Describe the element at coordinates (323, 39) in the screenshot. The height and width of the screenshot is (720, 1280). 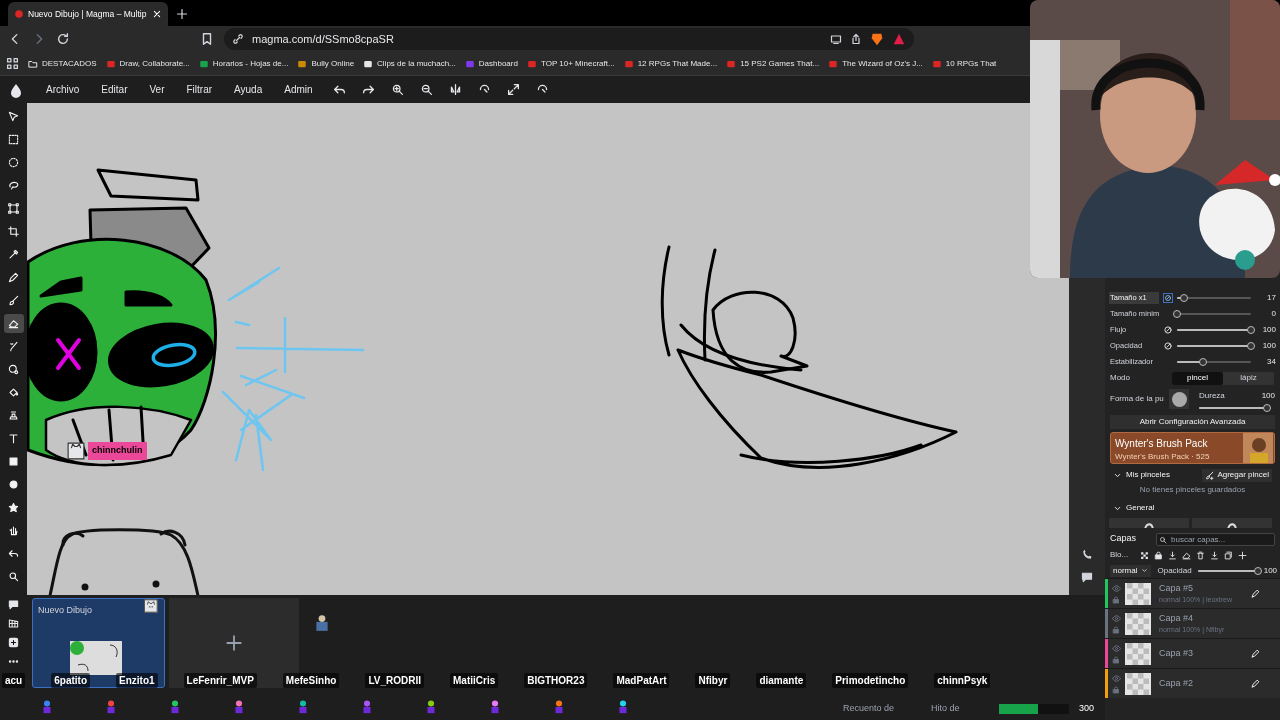
I see `url-text: magma.com/d/SSmo8cpaSR` at that location.